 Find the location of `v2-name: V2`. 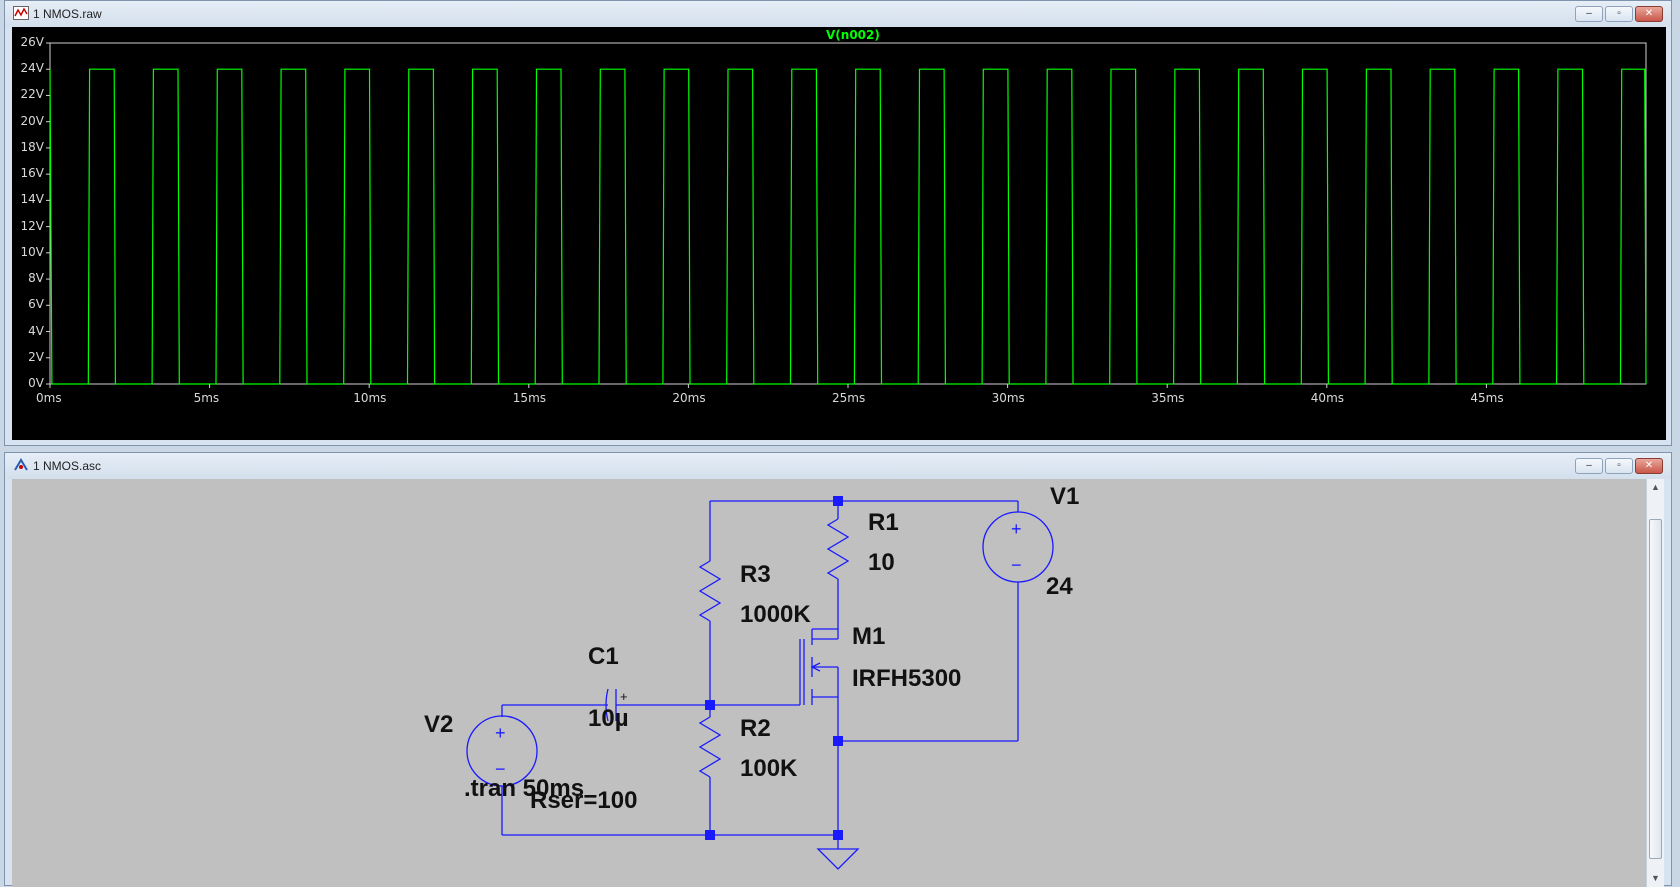

v2-name: V2 is located at coordinates (438, 725).